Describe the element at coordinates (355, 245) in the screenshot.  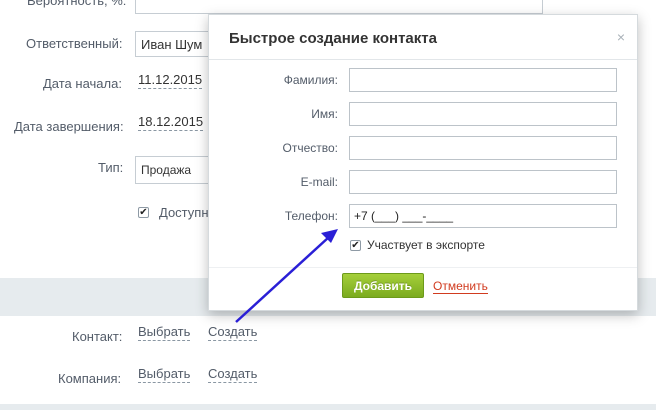
I see `export-checkbox: ✔` at that location.